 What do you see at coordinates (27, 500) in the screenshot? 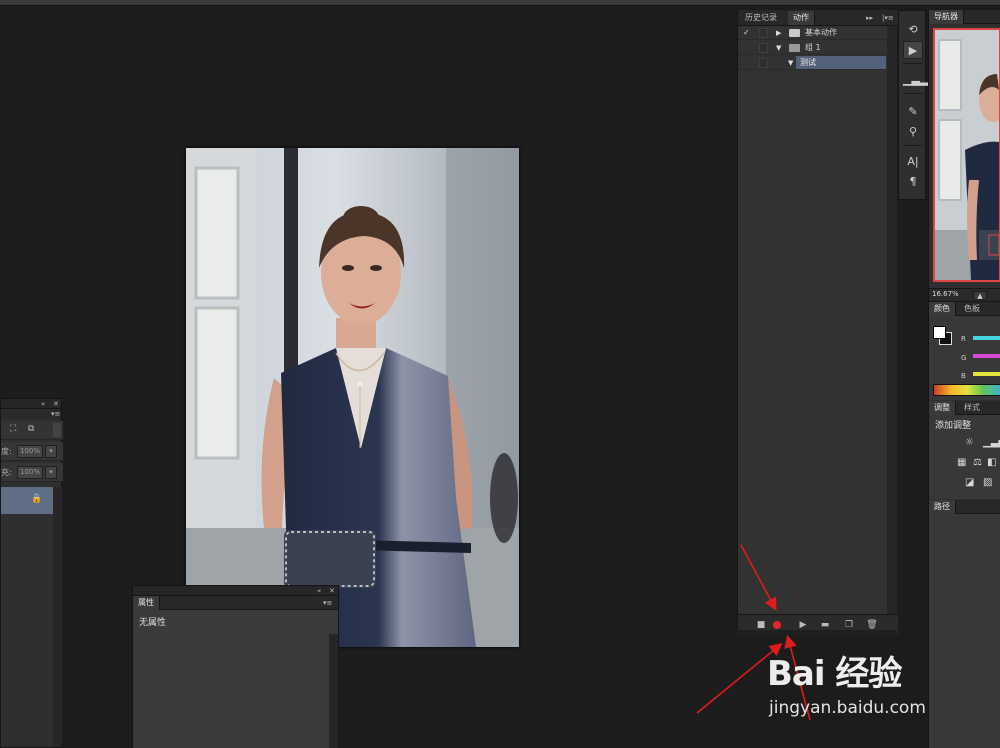
I see `layer-row-selected: 🔒` at bounding box center [27, 500].